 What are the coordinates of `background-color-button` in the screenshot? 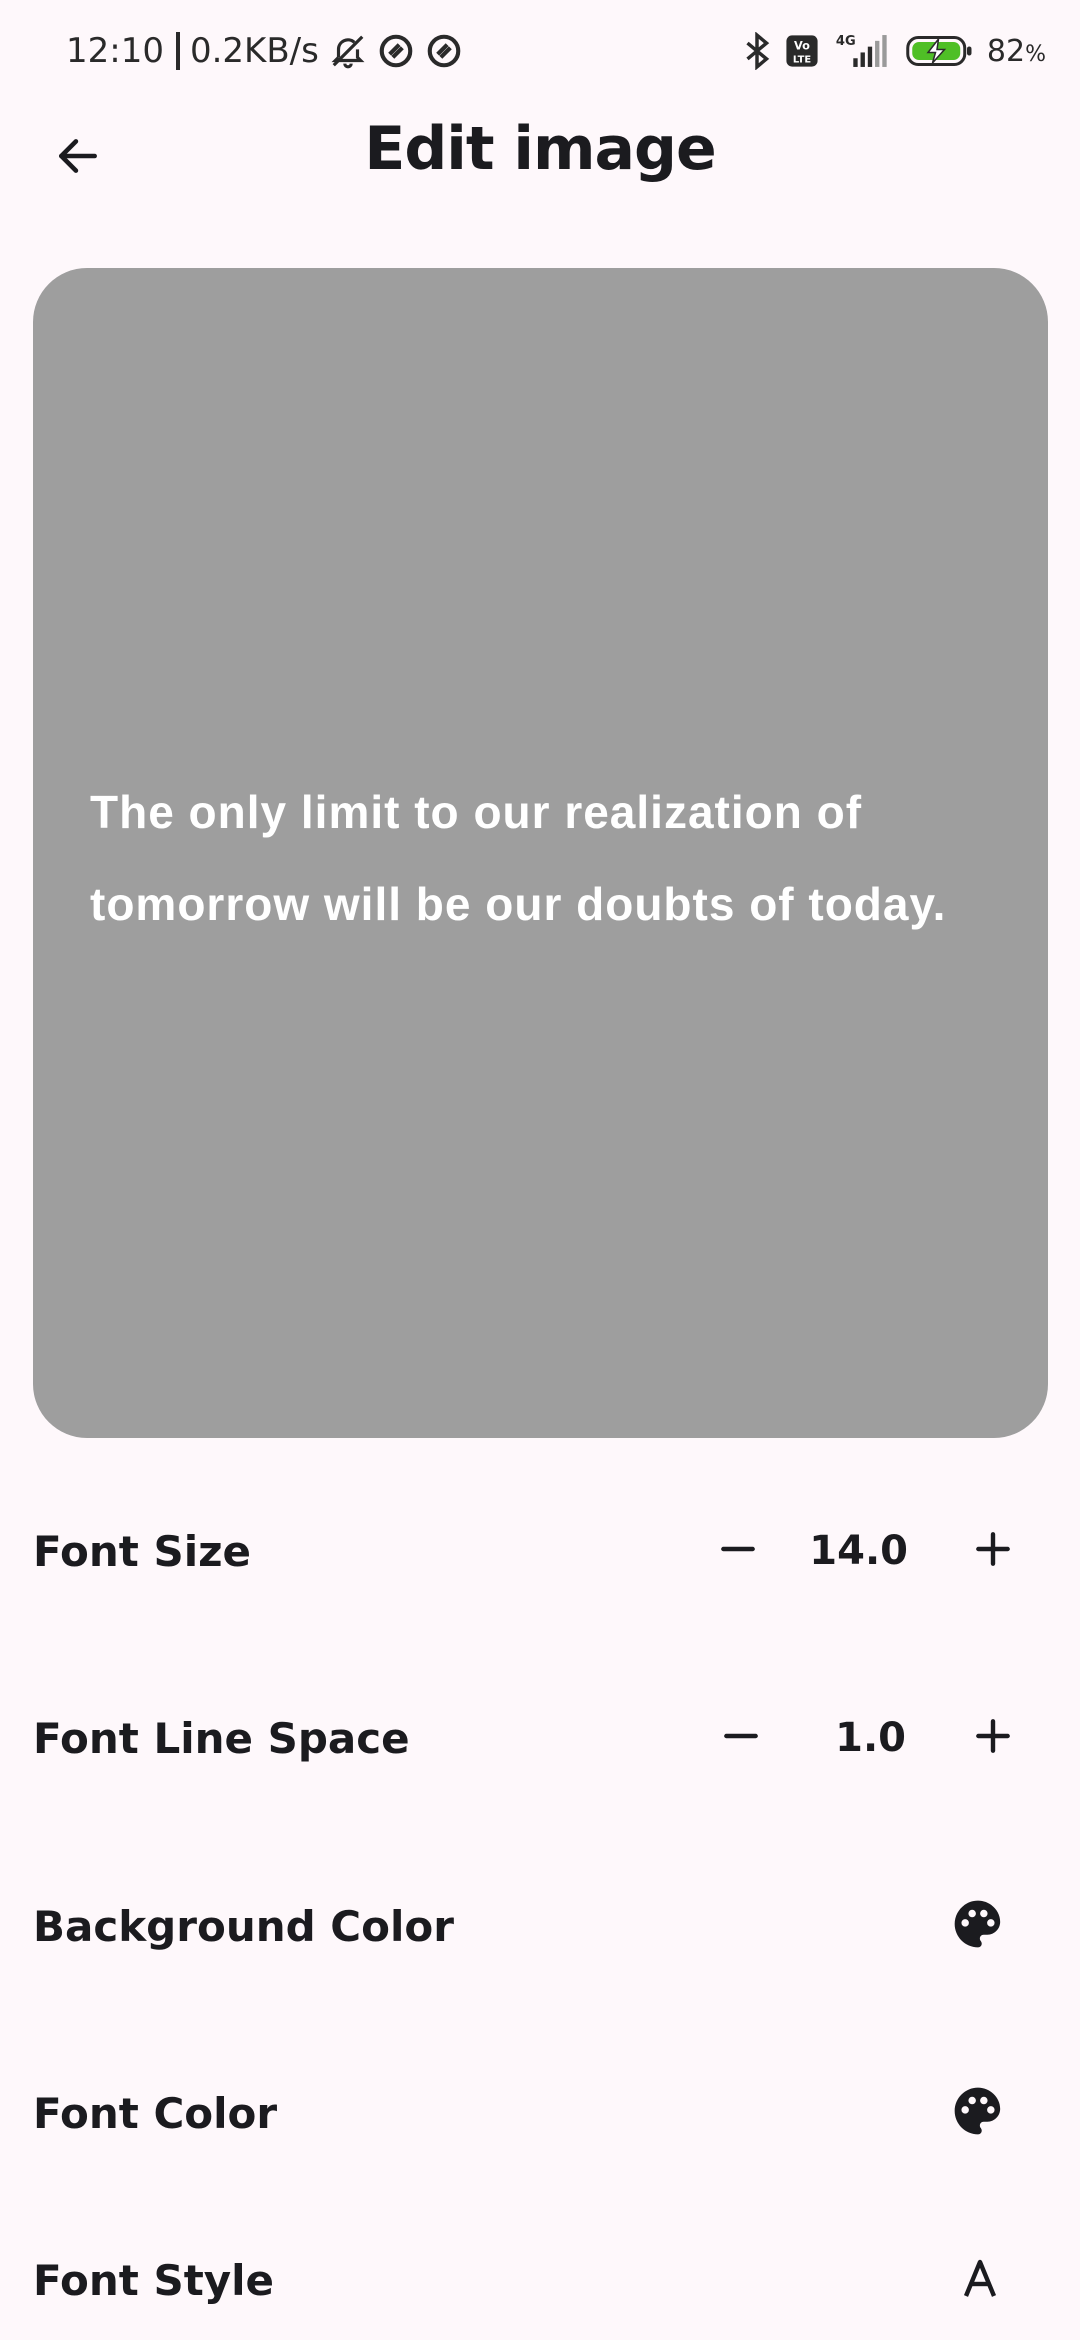 It's located at (978, 1926).